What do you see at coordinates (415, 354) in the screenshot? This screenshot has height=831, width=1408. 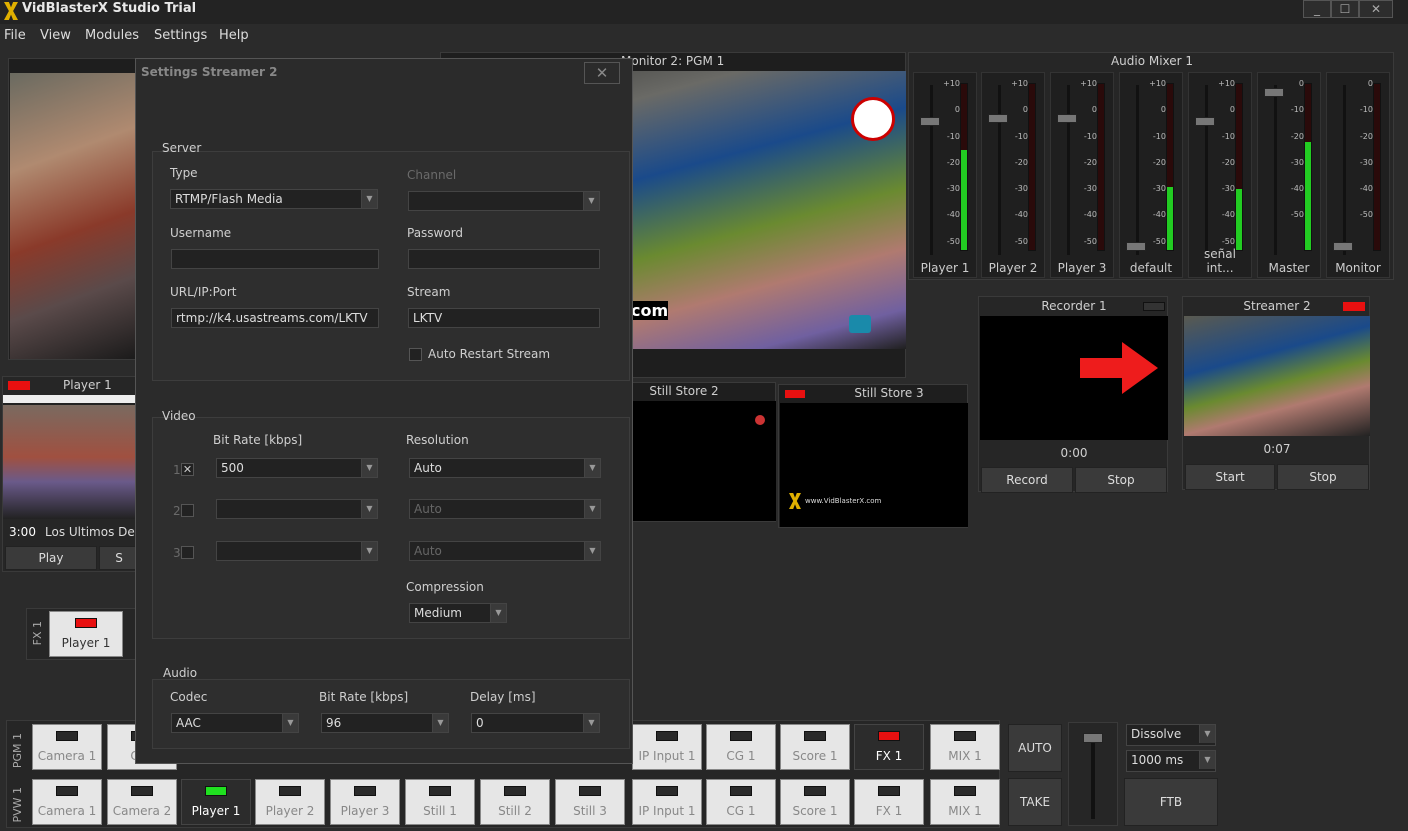 I see `auto-restart-checkbox` at bounding box center [415, 354].